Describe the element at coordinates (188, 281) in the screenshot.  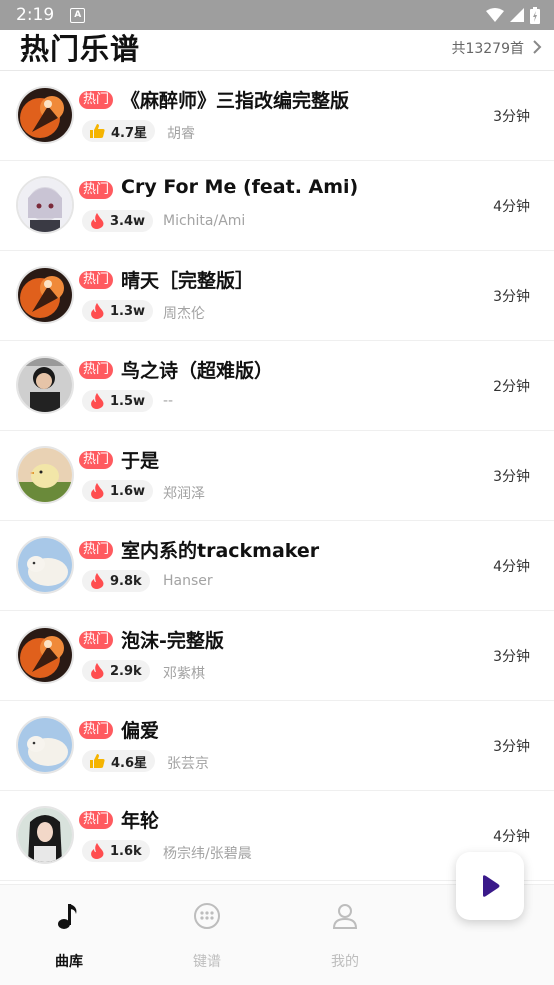
I see `song-title: 晴天［完整版］` at that location.